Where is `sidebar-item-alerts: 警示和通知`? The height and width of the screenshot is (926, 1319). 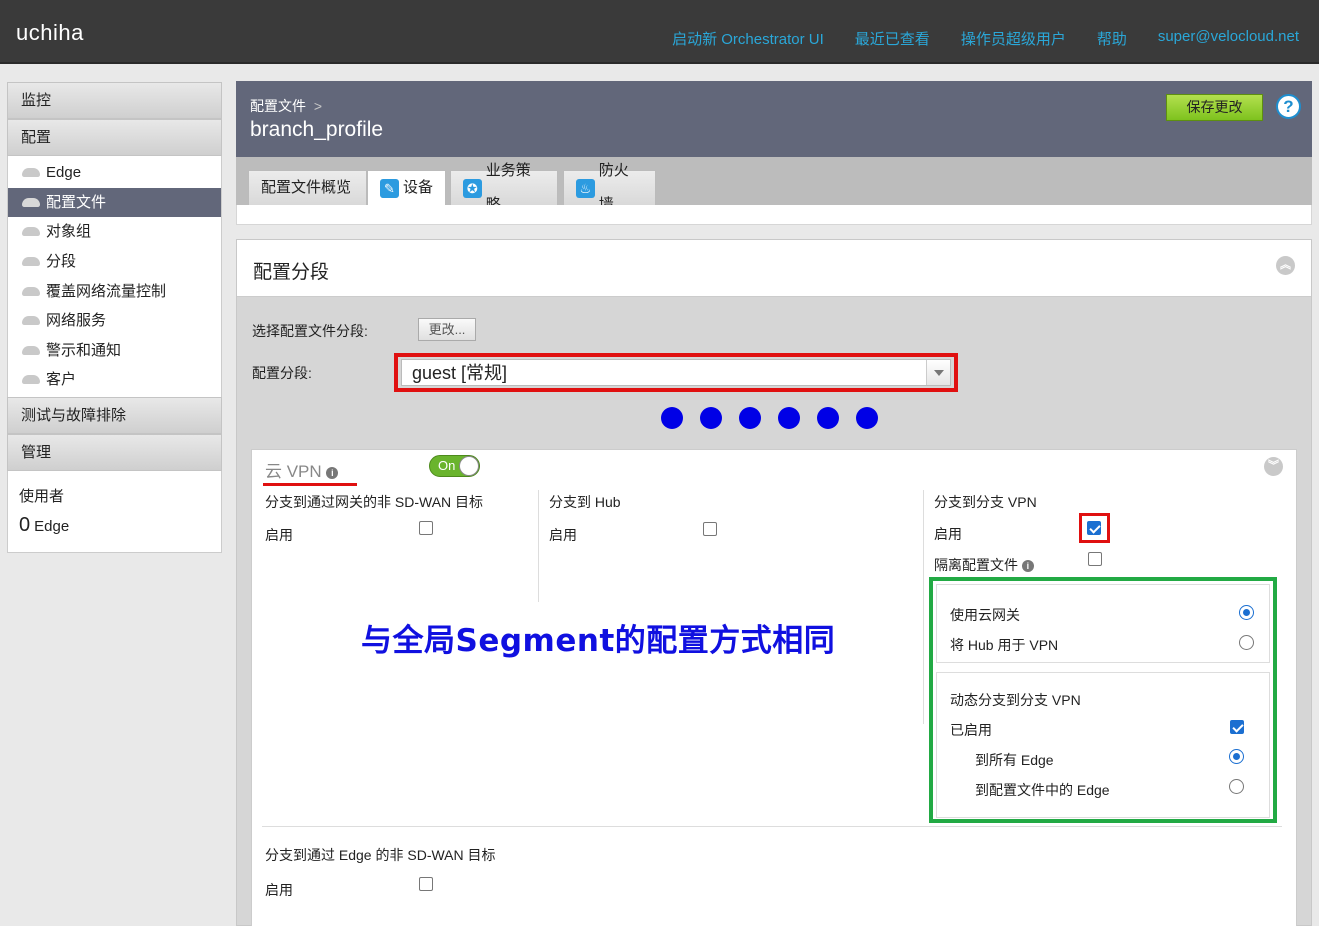
sidebar-item-alerts: 警示和通知 is located at coordinates (114, 351).